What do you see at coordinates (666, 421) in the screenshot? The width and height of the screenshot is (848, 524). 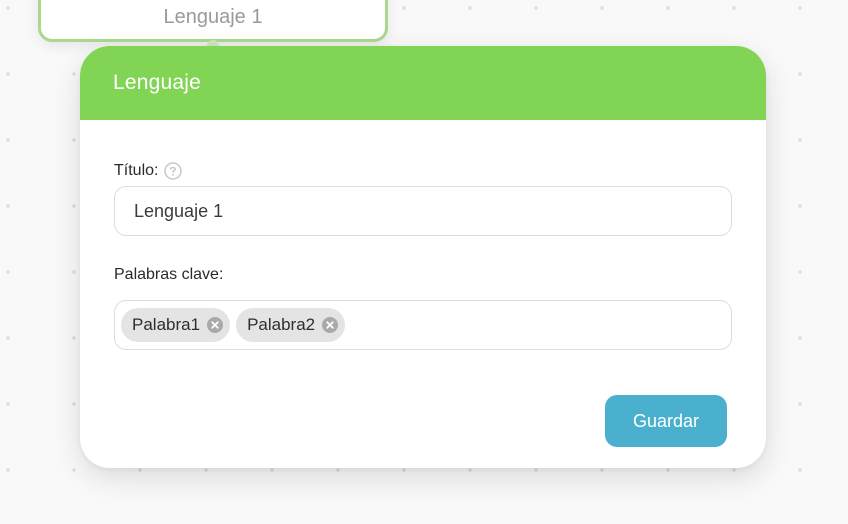 I see `save-button: Guardar` at bounding box center [666, 421].